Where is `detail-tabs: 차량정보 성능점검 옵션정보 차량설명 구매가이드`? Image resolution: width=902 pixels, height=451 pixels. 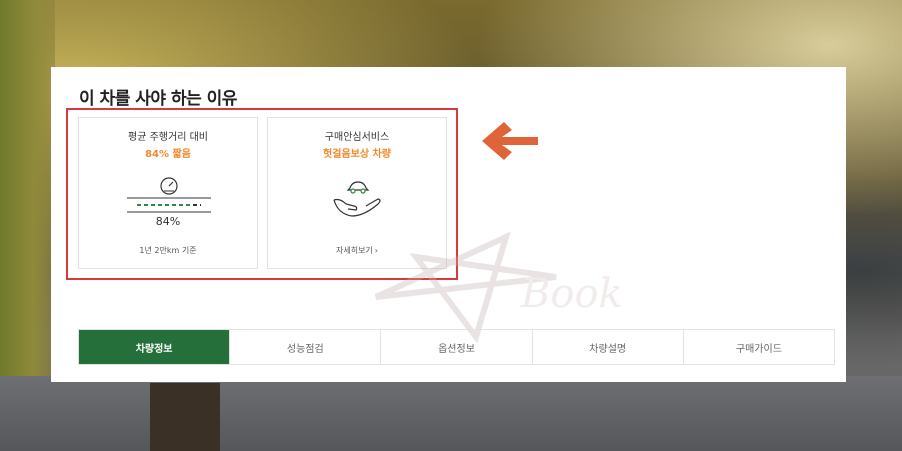
detail-tabs: 차량정보 성능점검 옵션정보 차량설명 구매가이드 is located at coordinates (456, 347).